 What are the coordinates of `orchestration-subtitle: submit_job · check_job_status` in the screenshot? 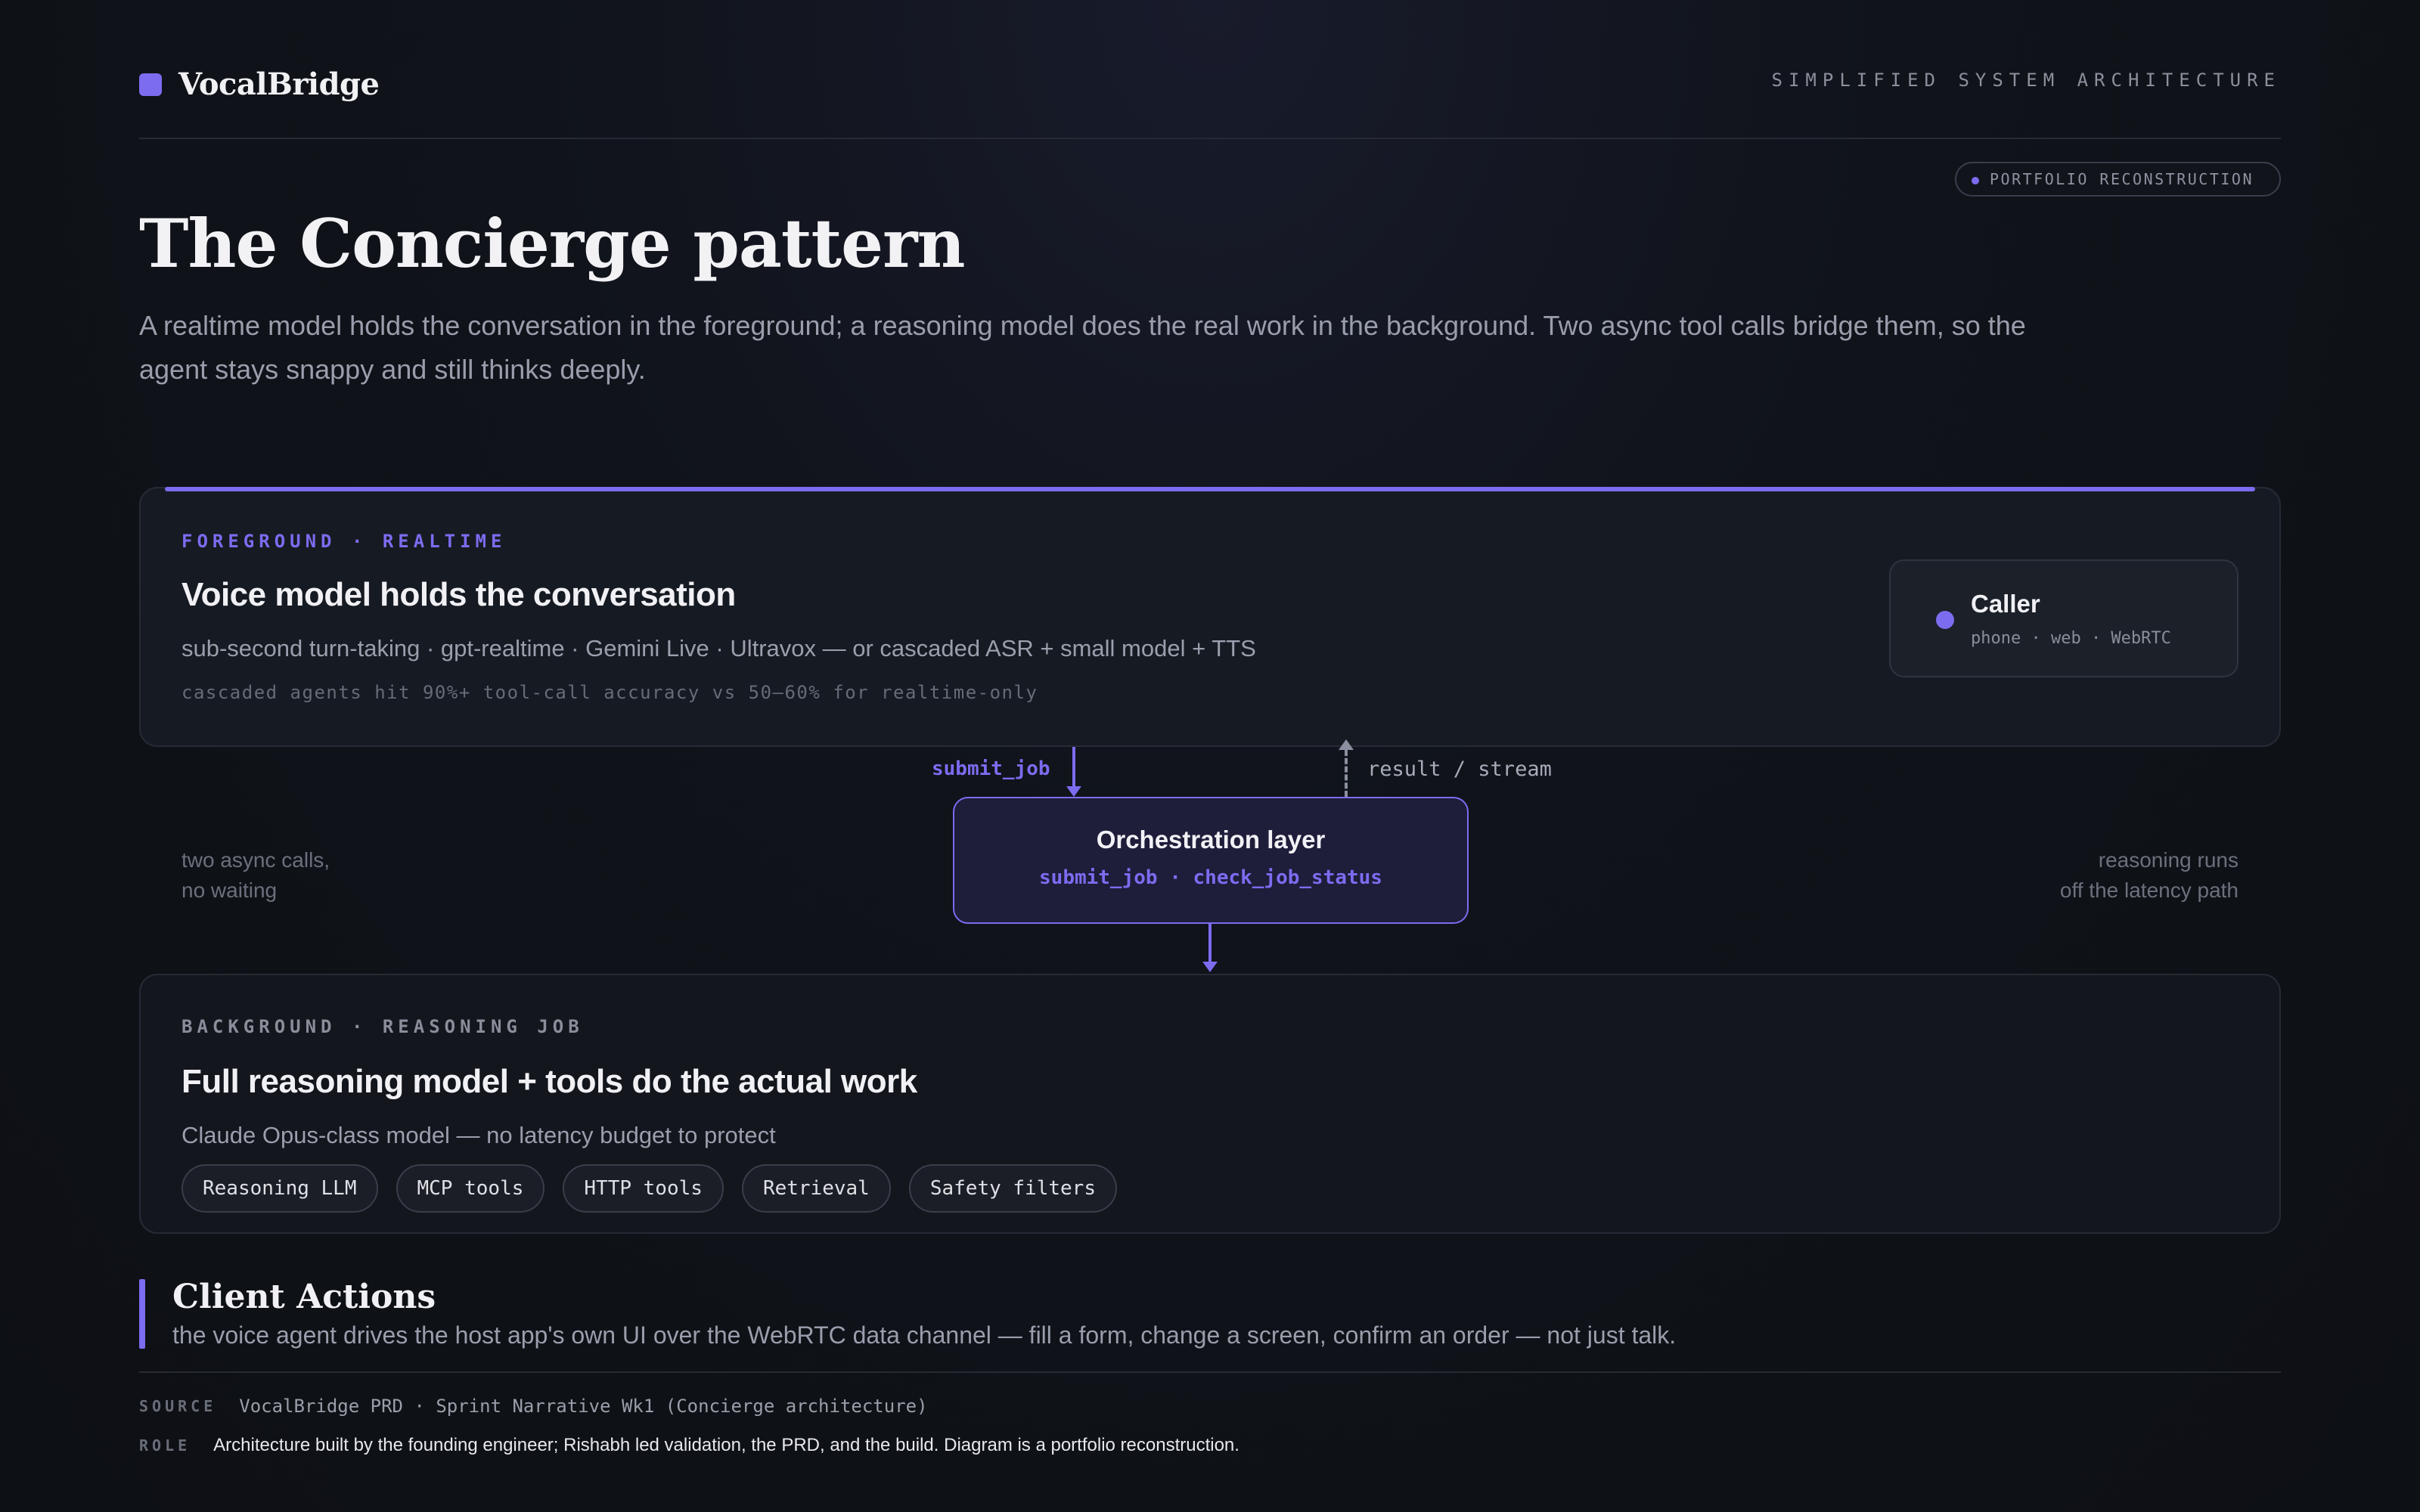 It's located at (1210, 877).